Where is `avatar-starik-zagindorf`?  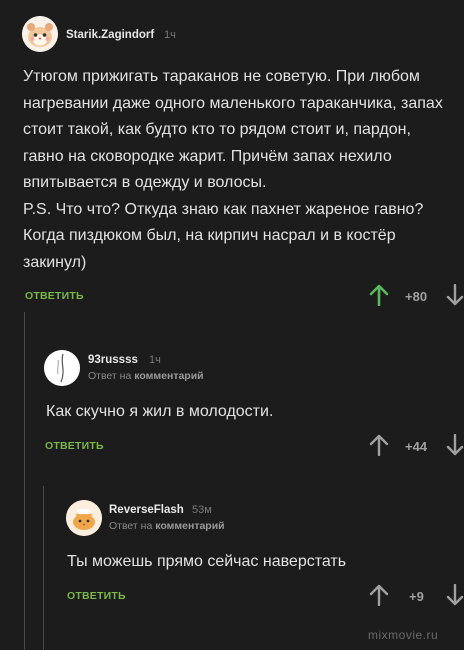 avatar-starik-zagindorf is located at coordinates (40, 34).